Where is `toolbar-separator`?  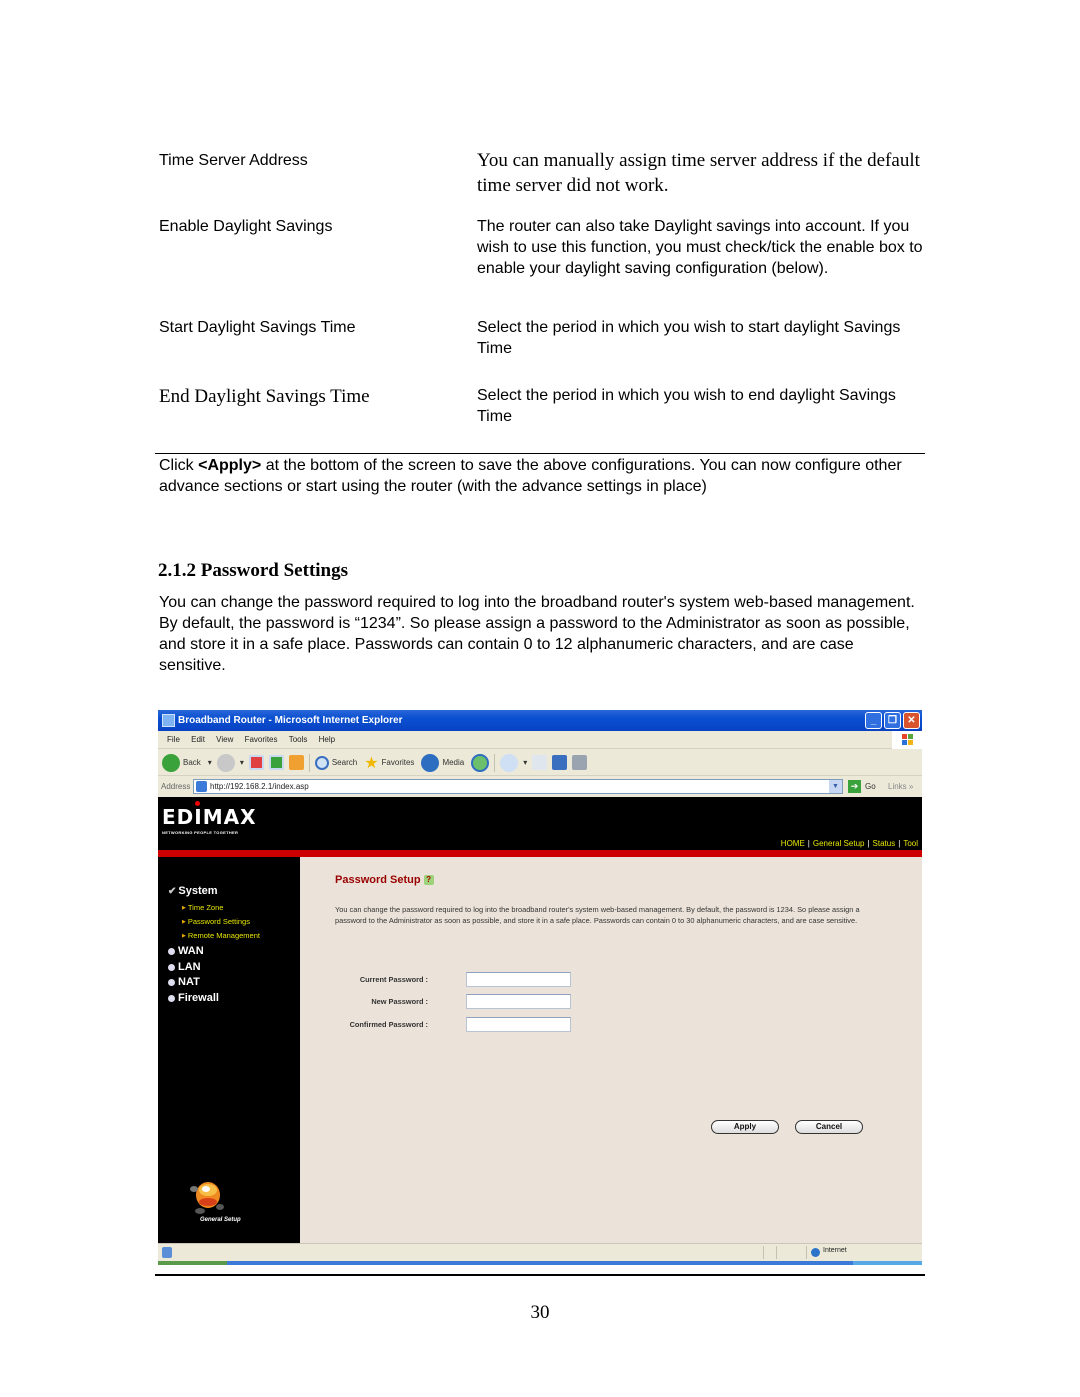
toolbar-separator is located at coordinates (309, 762).